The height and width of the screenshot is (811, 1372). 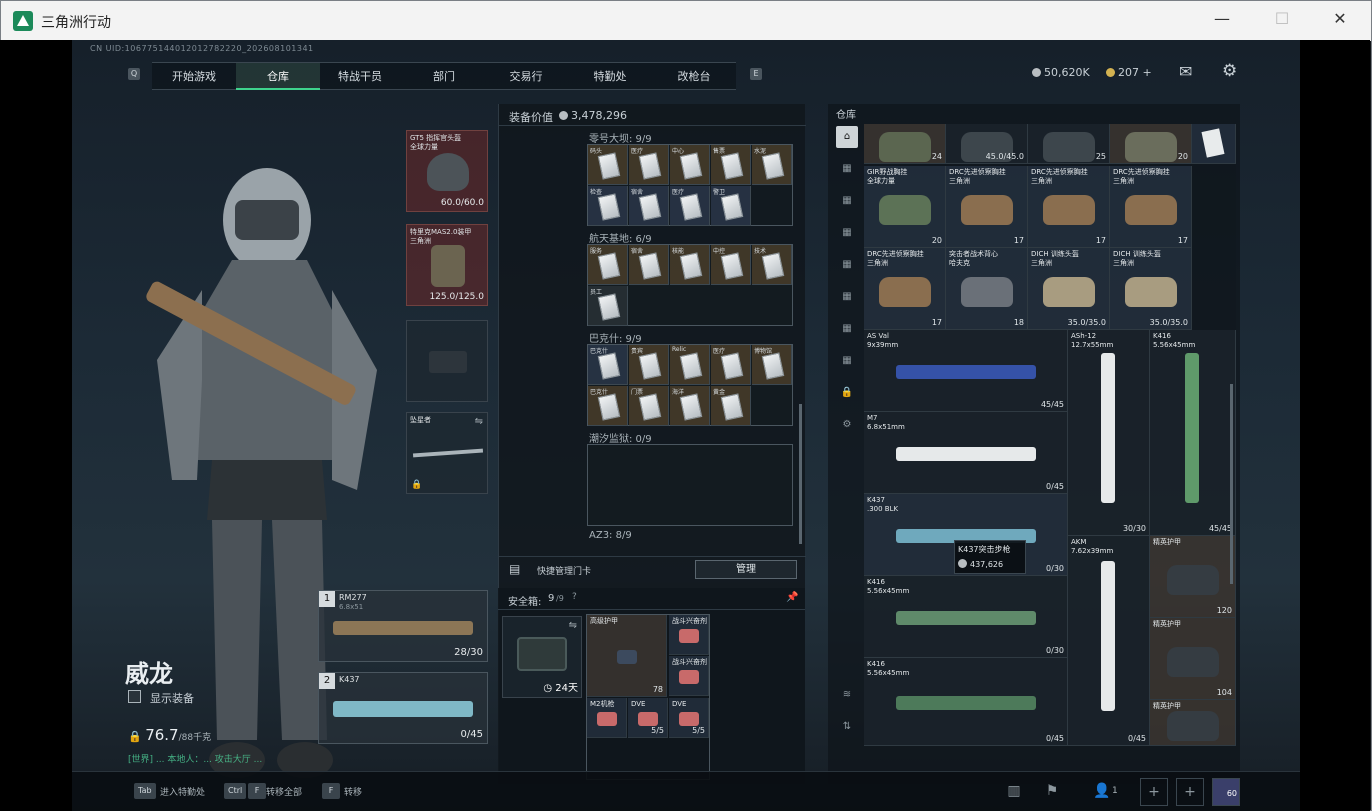 What do you see at coordinates (1052, 792) in the screenshot?
I see `flag-icon: ⚑` at bounding box center [1052, 792].